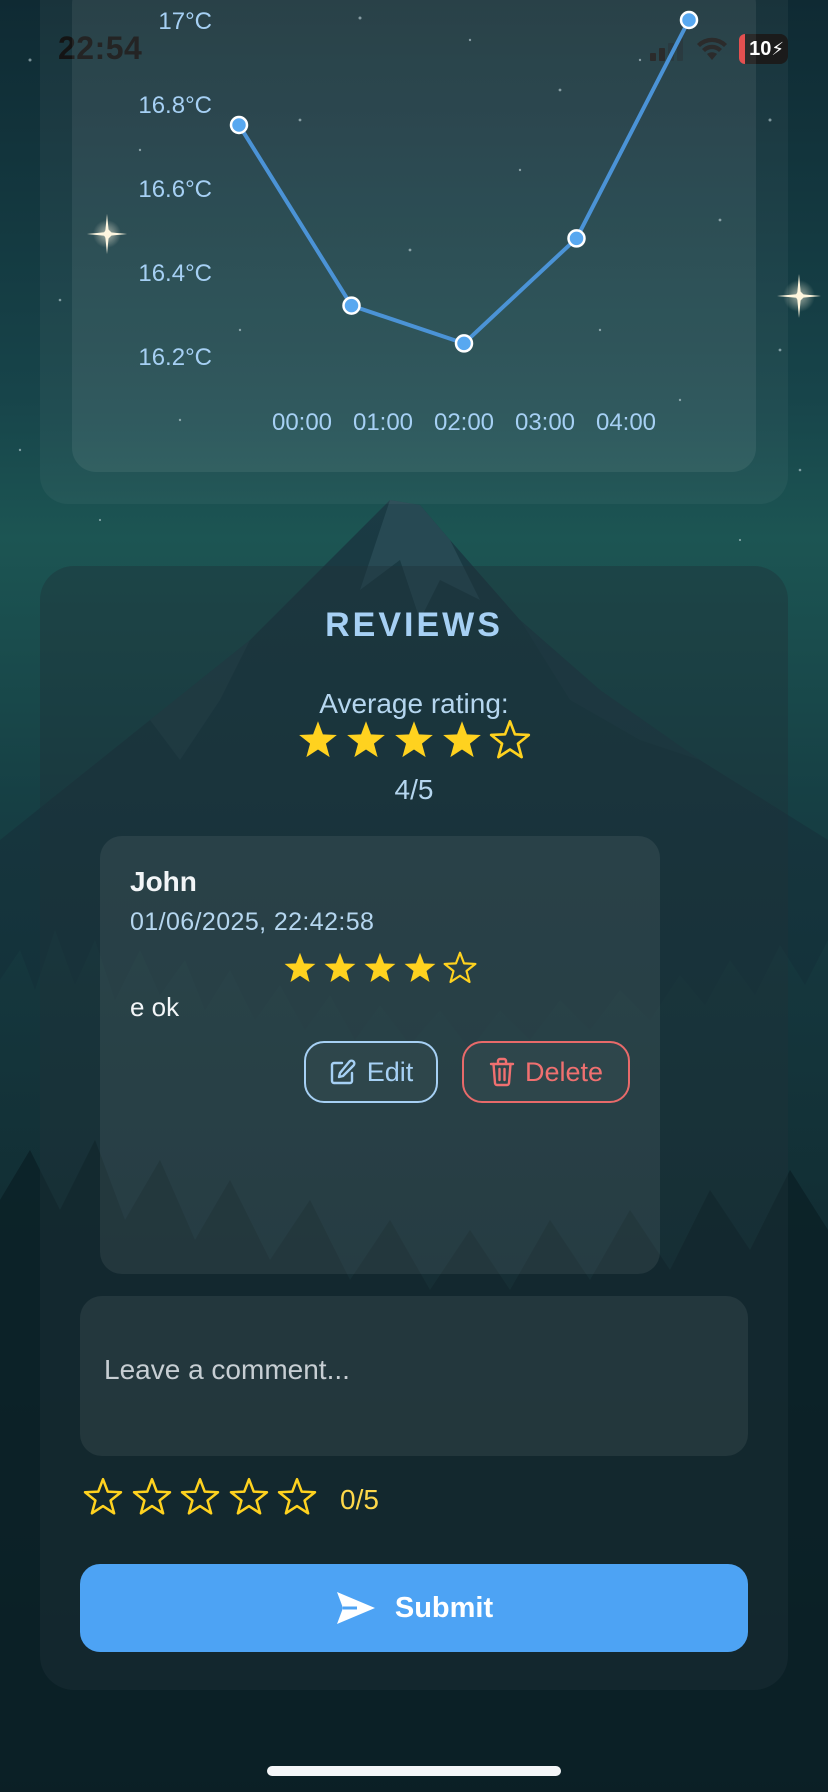 This screenshot has width=828, height=1792. What do you see at coordinates (383, 422) in the screenshot?
I see `x-tick-label: 01:00` at bounding box center [383, 422].